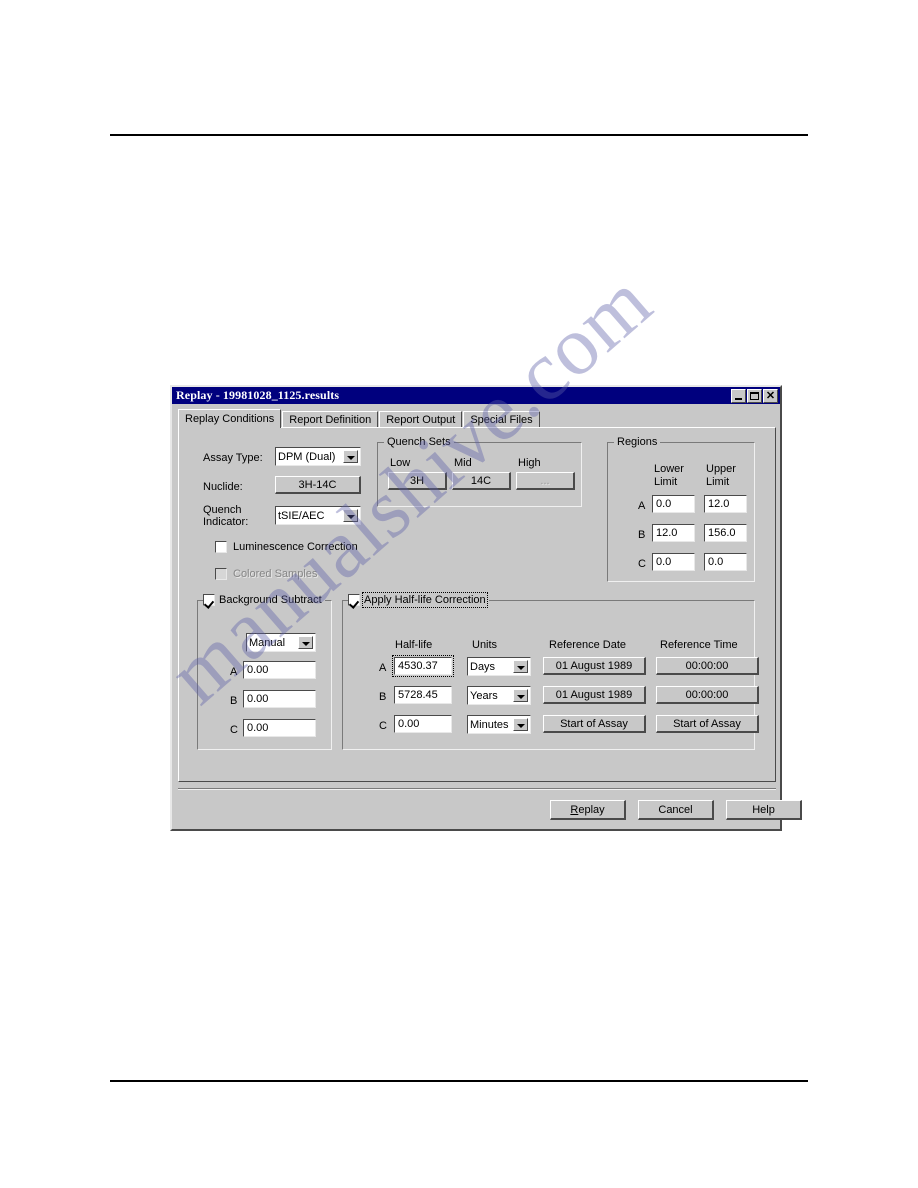 This screenshot has height=1188, width=918. I want to click on luminescence-correction-checkbox-row: Luminescence Correction, so click(286, 547).